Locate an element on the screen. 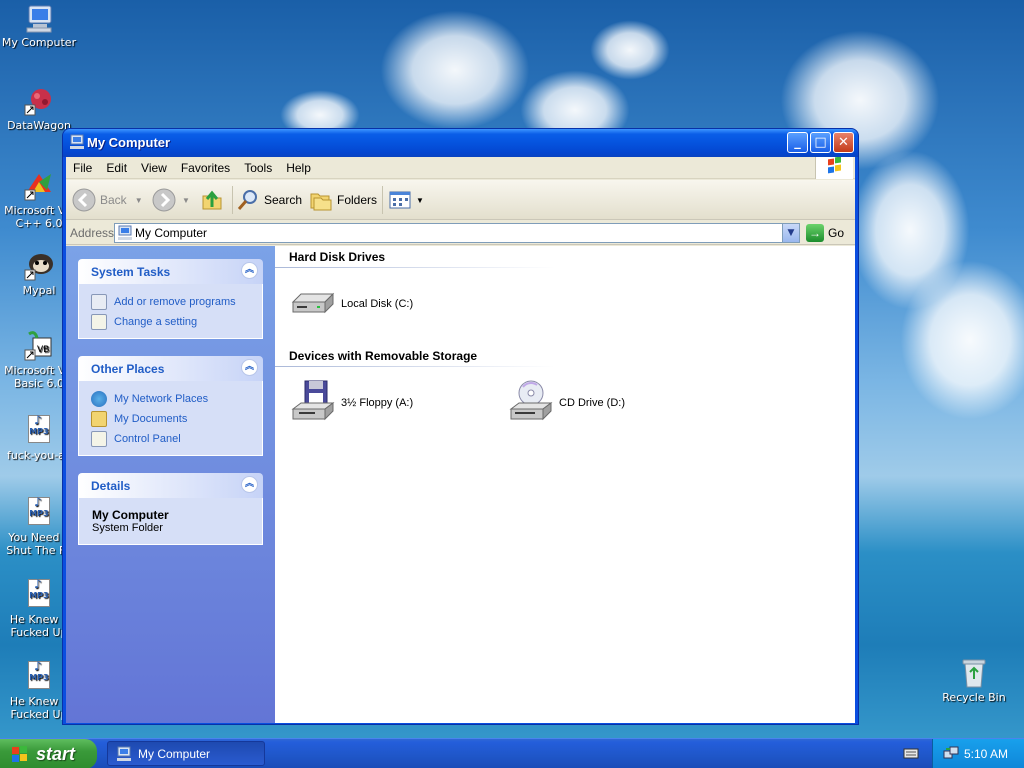 This screenshot has width=1024, height=768. msvc-icon is located at coordinates (39, 186).